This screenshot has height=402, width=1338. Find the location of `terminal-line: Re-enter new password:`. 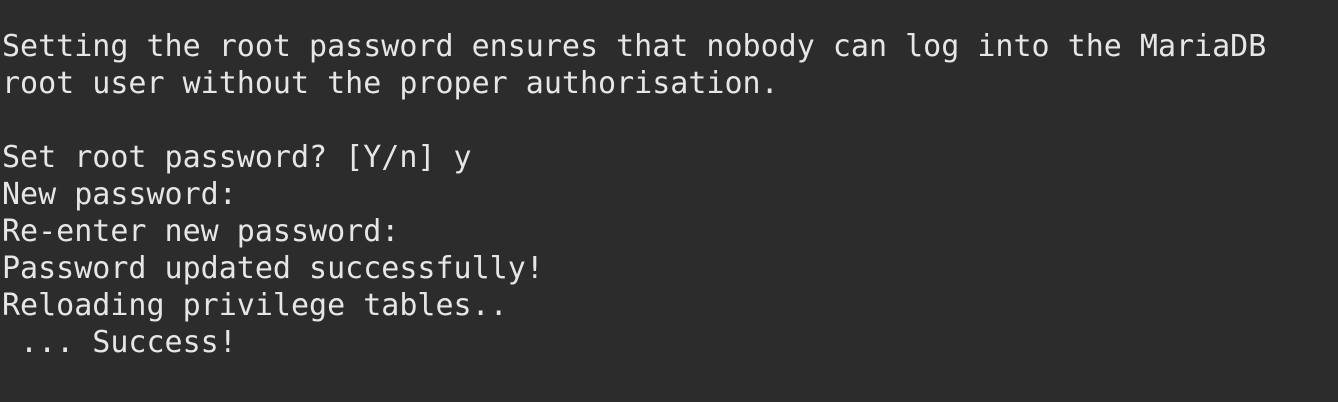

terminal-line: Re-enter new password: is located at coordinates (201, 231).